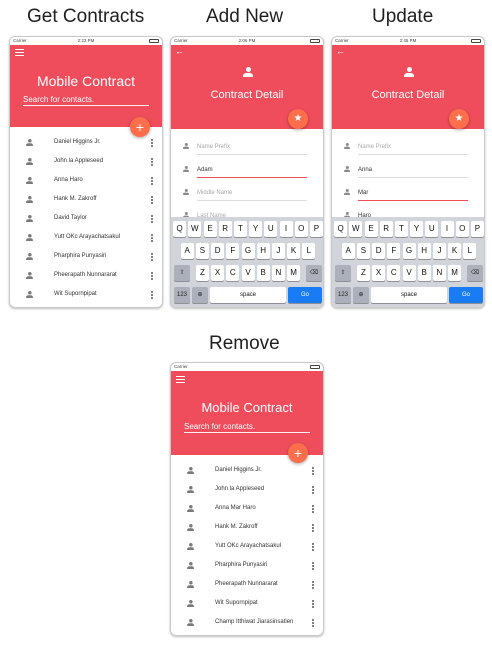  What do you see at coordinates (459, 119) in the screenshot?
I see `save-contact-button: ★` at bounding box center [459, 119].